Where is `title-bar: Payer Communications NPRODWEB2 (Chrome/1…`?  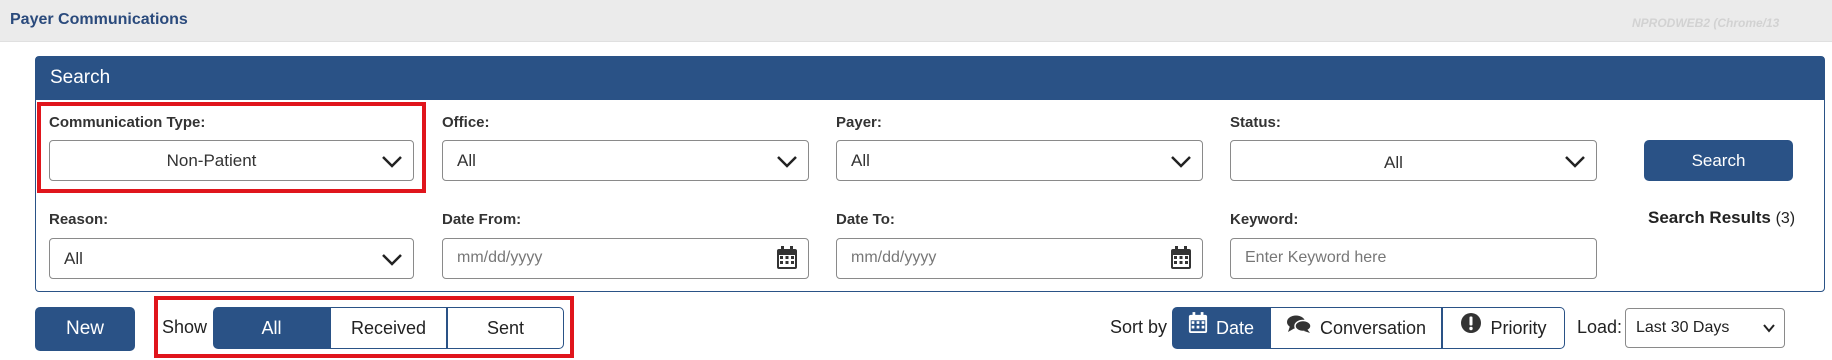 title-bar: Payer Communications NPRODWEB2 (Chrome/1… is located at coordinates (916, 21).